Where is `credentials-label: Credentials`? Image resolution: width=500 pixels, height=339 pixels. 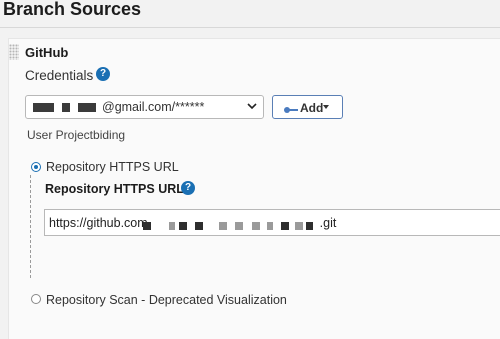
credentials-label: Credentials is located at coordinates (59, 75).